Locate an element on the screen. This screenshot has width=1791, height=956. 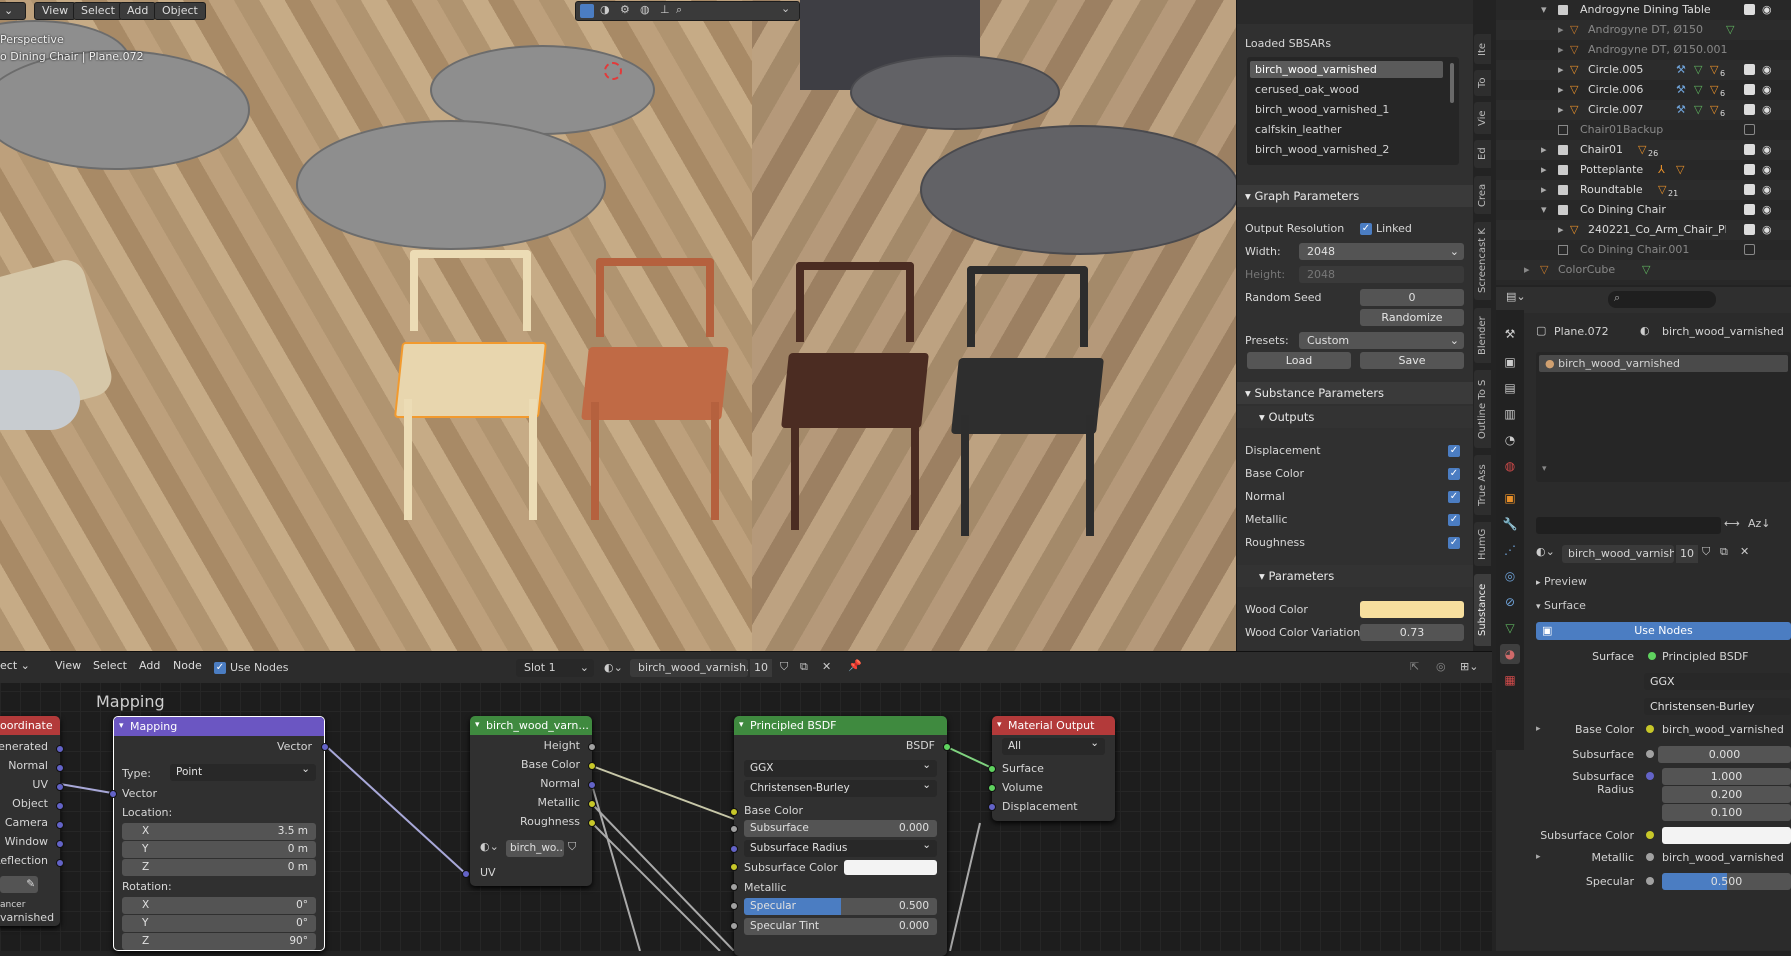
list-item: birch_wood_varnished is located at coordinates (1346, 69).